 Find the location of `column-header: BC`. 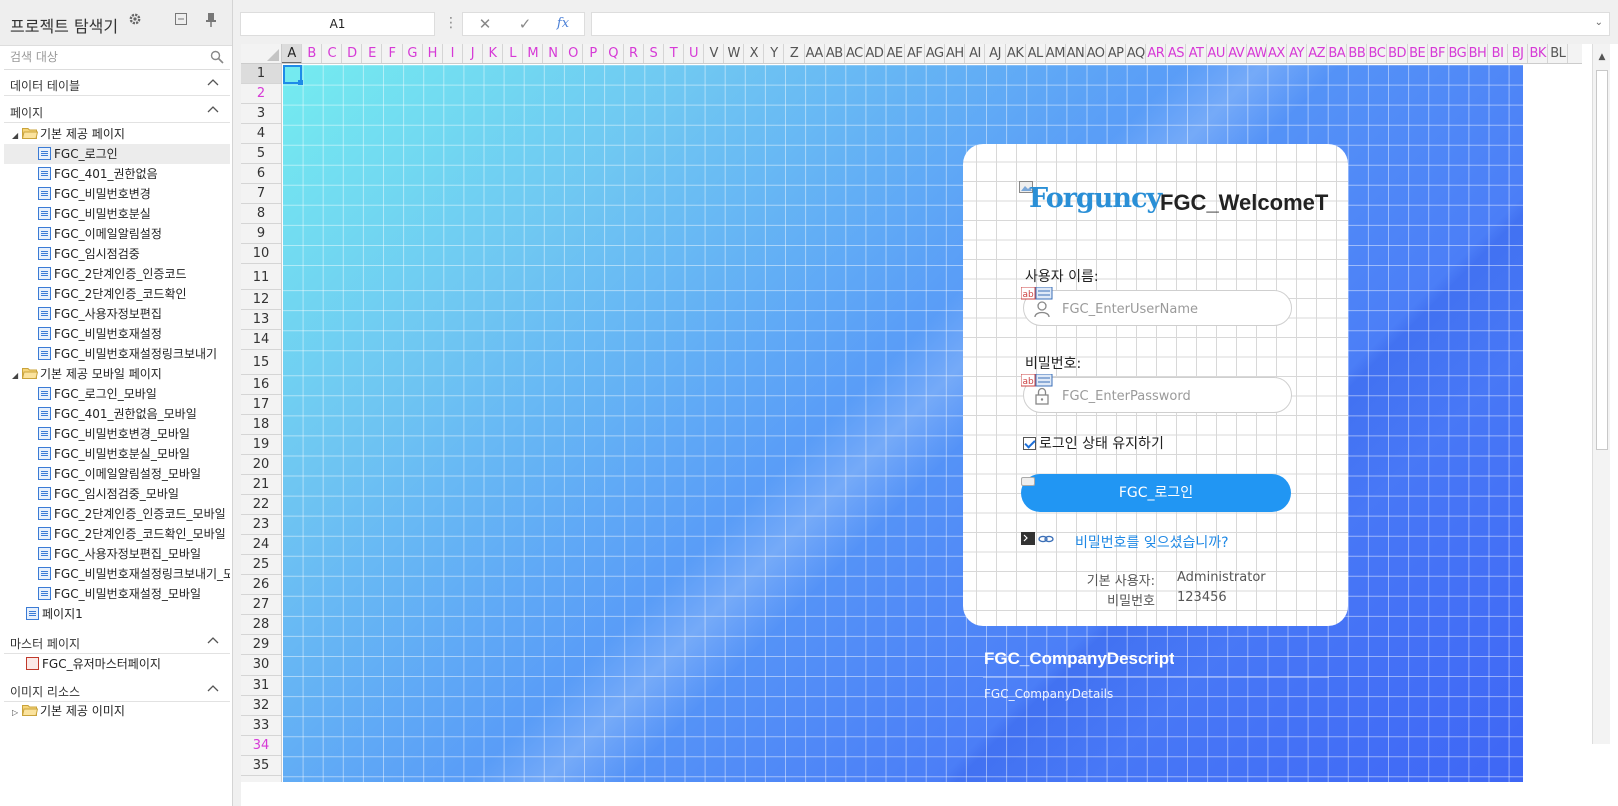

column-header: BC is located at coordinates (1377, 53).